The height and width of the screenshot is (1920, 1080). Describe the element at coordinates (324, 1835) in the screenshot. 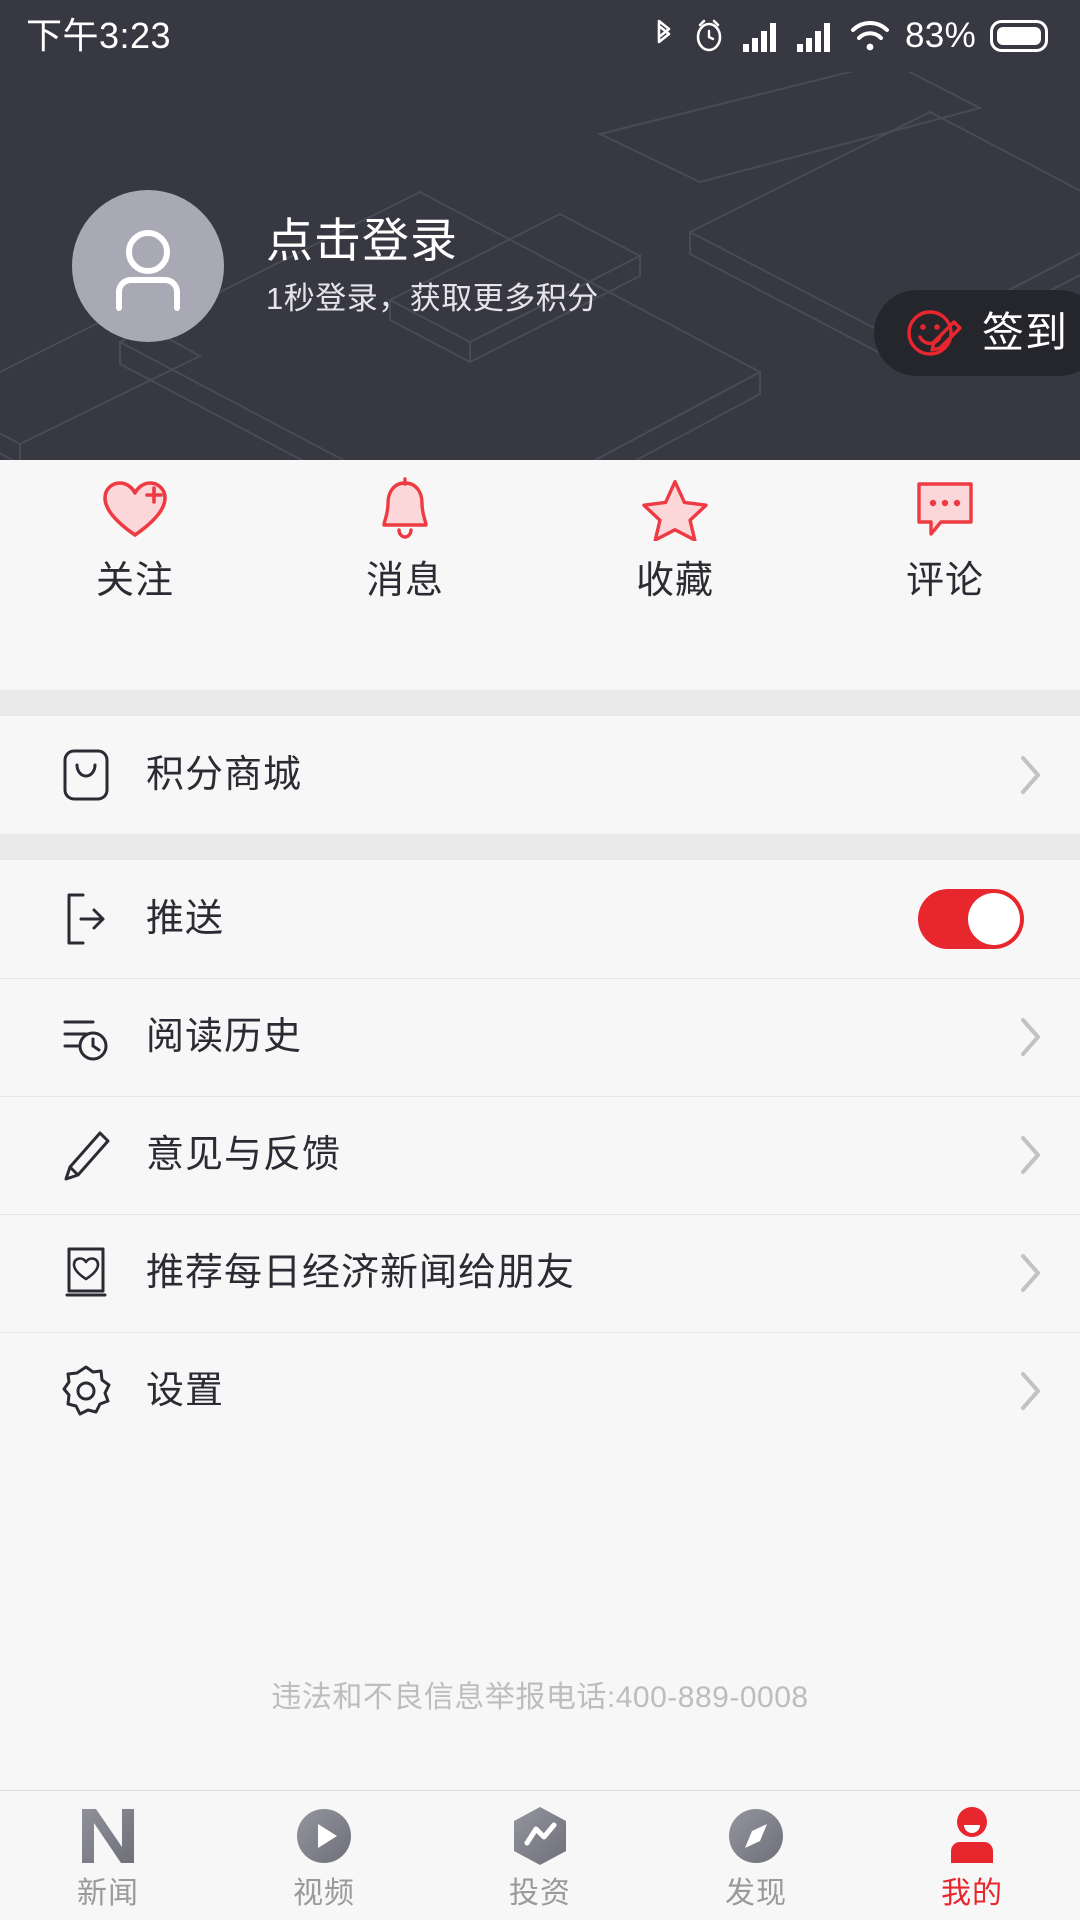

I see `play-circle-icon` at that location.